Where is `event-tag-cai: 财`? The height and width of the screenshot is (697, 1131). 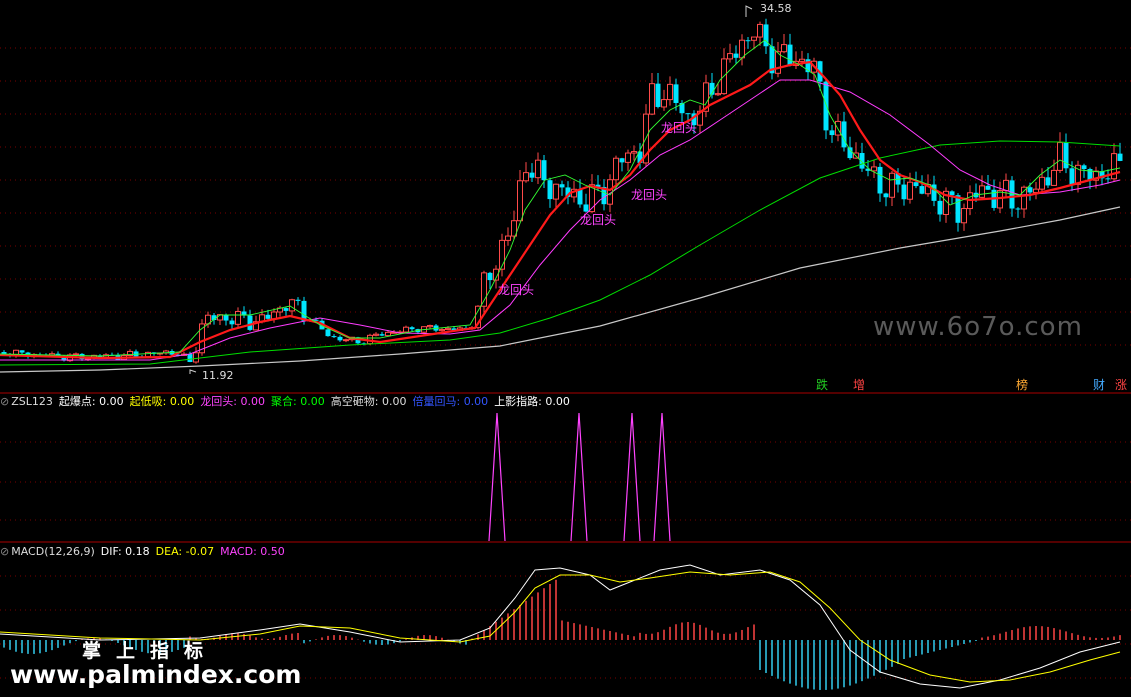 event-tag-cai: 财 is located at coordinates (1099, 385).